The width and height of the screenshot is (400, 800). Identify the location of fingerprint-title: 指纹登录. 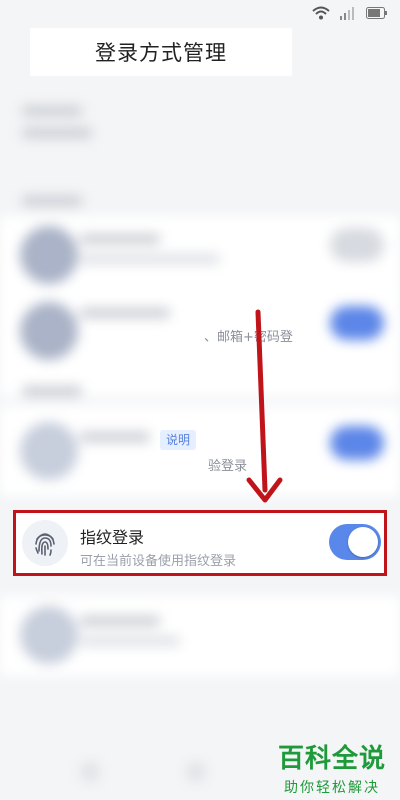
(112, 537).